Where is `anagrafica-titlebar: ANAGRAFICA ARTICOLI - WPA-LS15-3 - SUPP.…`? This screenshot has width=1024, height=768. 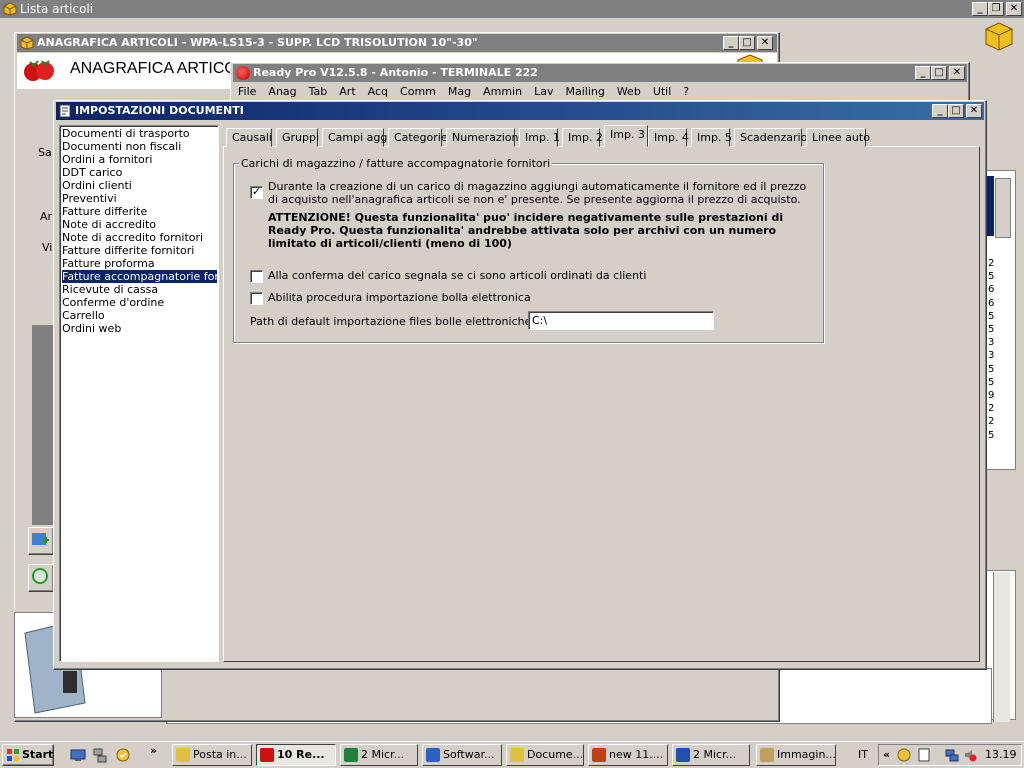 anagrafica-titlebar: ANAGRAFICA ARTICOLI - WPA-LS15-3 - SUPP.… is located at coordinates (397, 43).